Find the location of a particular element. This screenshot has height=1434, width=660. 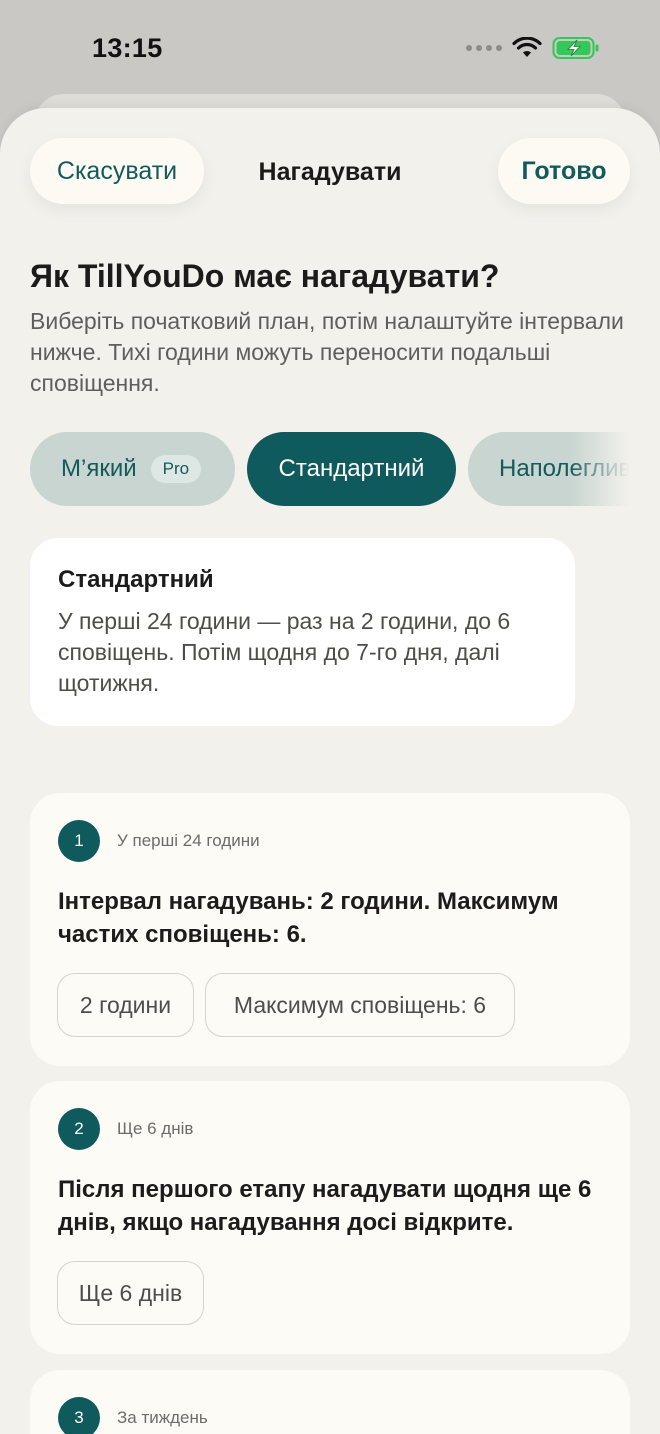

summary-title: Стандартний is located at coordinates (136, 579).